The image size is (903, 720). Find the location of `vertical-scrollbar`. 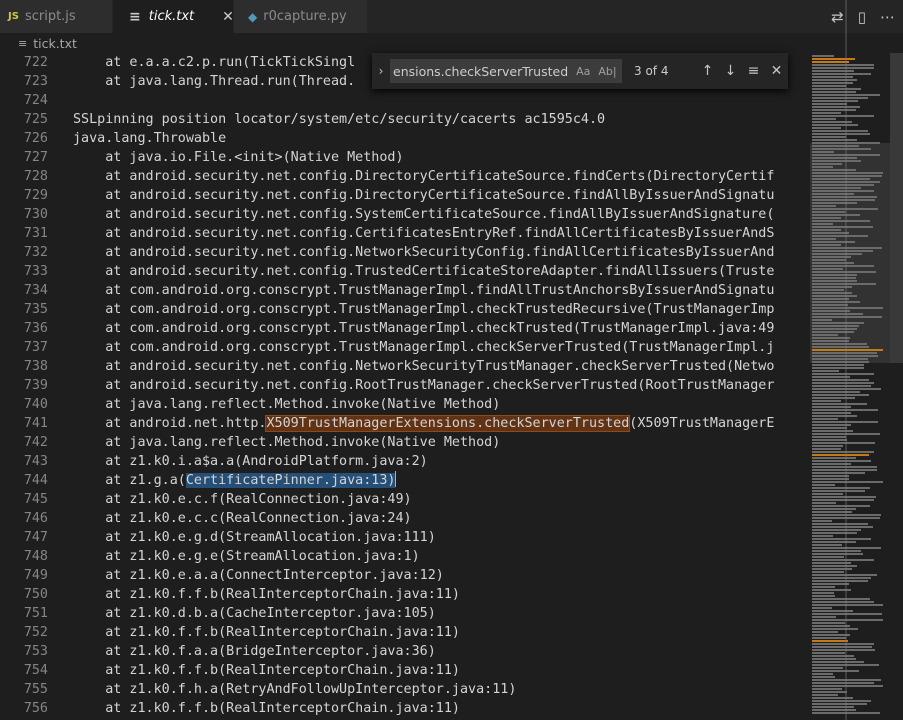

vertical-scrollbar is located at coordinates (896, 386).